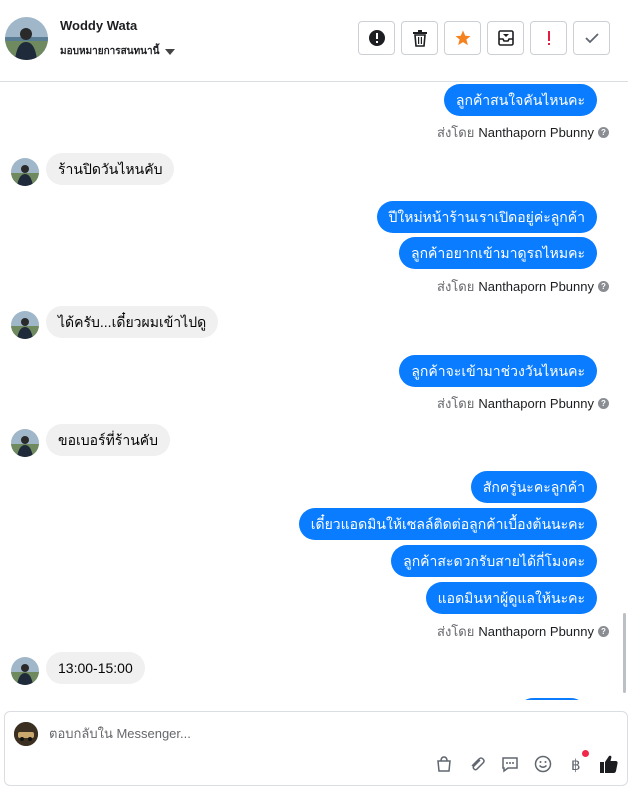 The height and width of the screenshot is (786, 628). I want to click on archive-button, so click(505, 38).